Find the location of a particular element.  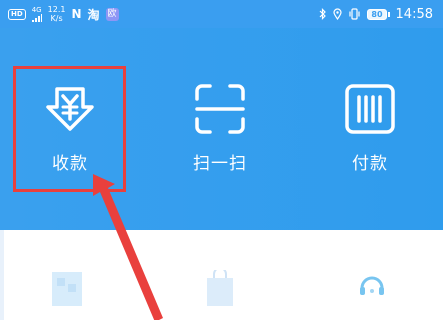

network-speed-unit: K/s is located at coordinates (56, 18).